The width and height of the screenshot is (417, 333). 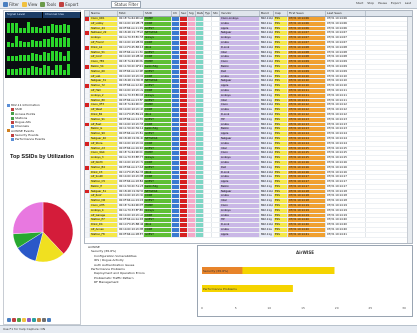 I want to click on table-cell: 07/31 10:14:16, so click(x=307, y=167).